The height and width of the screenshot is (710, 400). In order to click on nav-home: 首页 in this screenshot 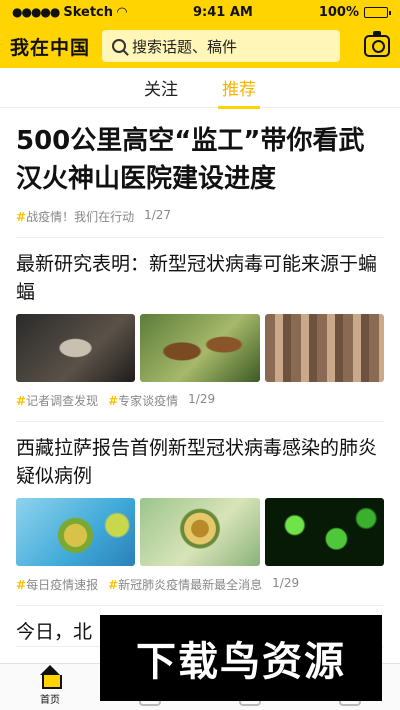, I will do `click(50, 685)`.